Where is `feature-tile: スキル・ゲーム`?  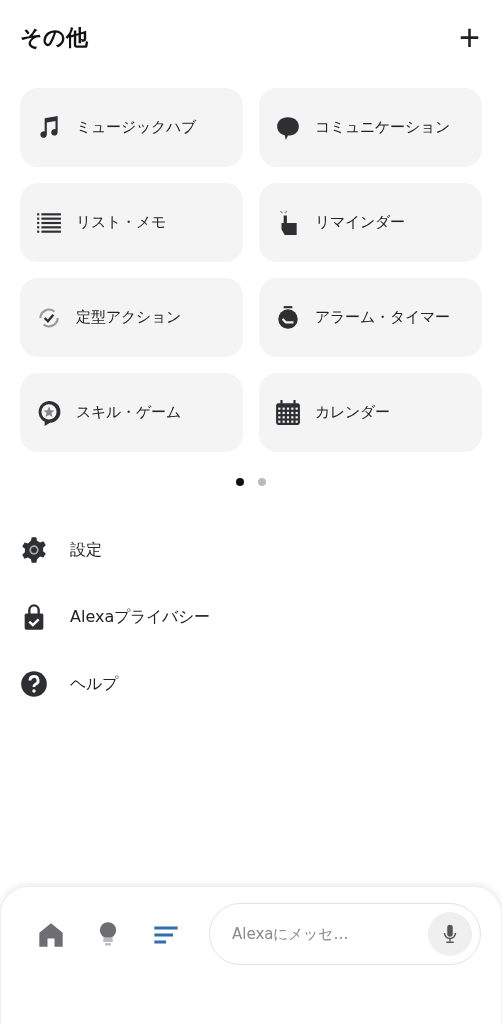
feature-tile: スキル・ゲーム is located at coordinates (131, 412).